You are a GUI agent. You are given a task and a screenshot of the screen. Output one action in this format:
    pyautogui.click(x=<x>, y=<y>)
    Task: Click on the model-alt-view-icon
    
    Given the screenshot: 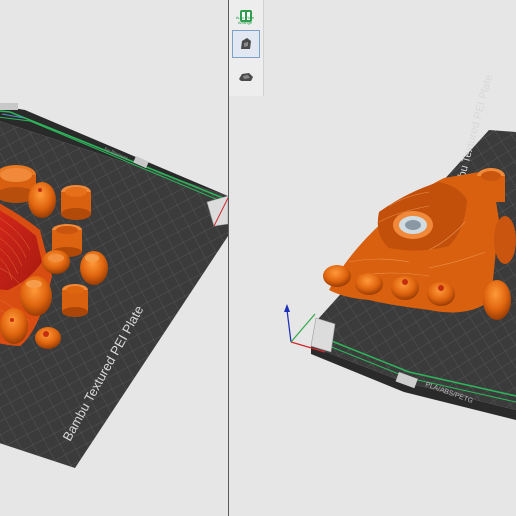 What is the action you would take?
    pyautogui.click(x=246, y=77)
    